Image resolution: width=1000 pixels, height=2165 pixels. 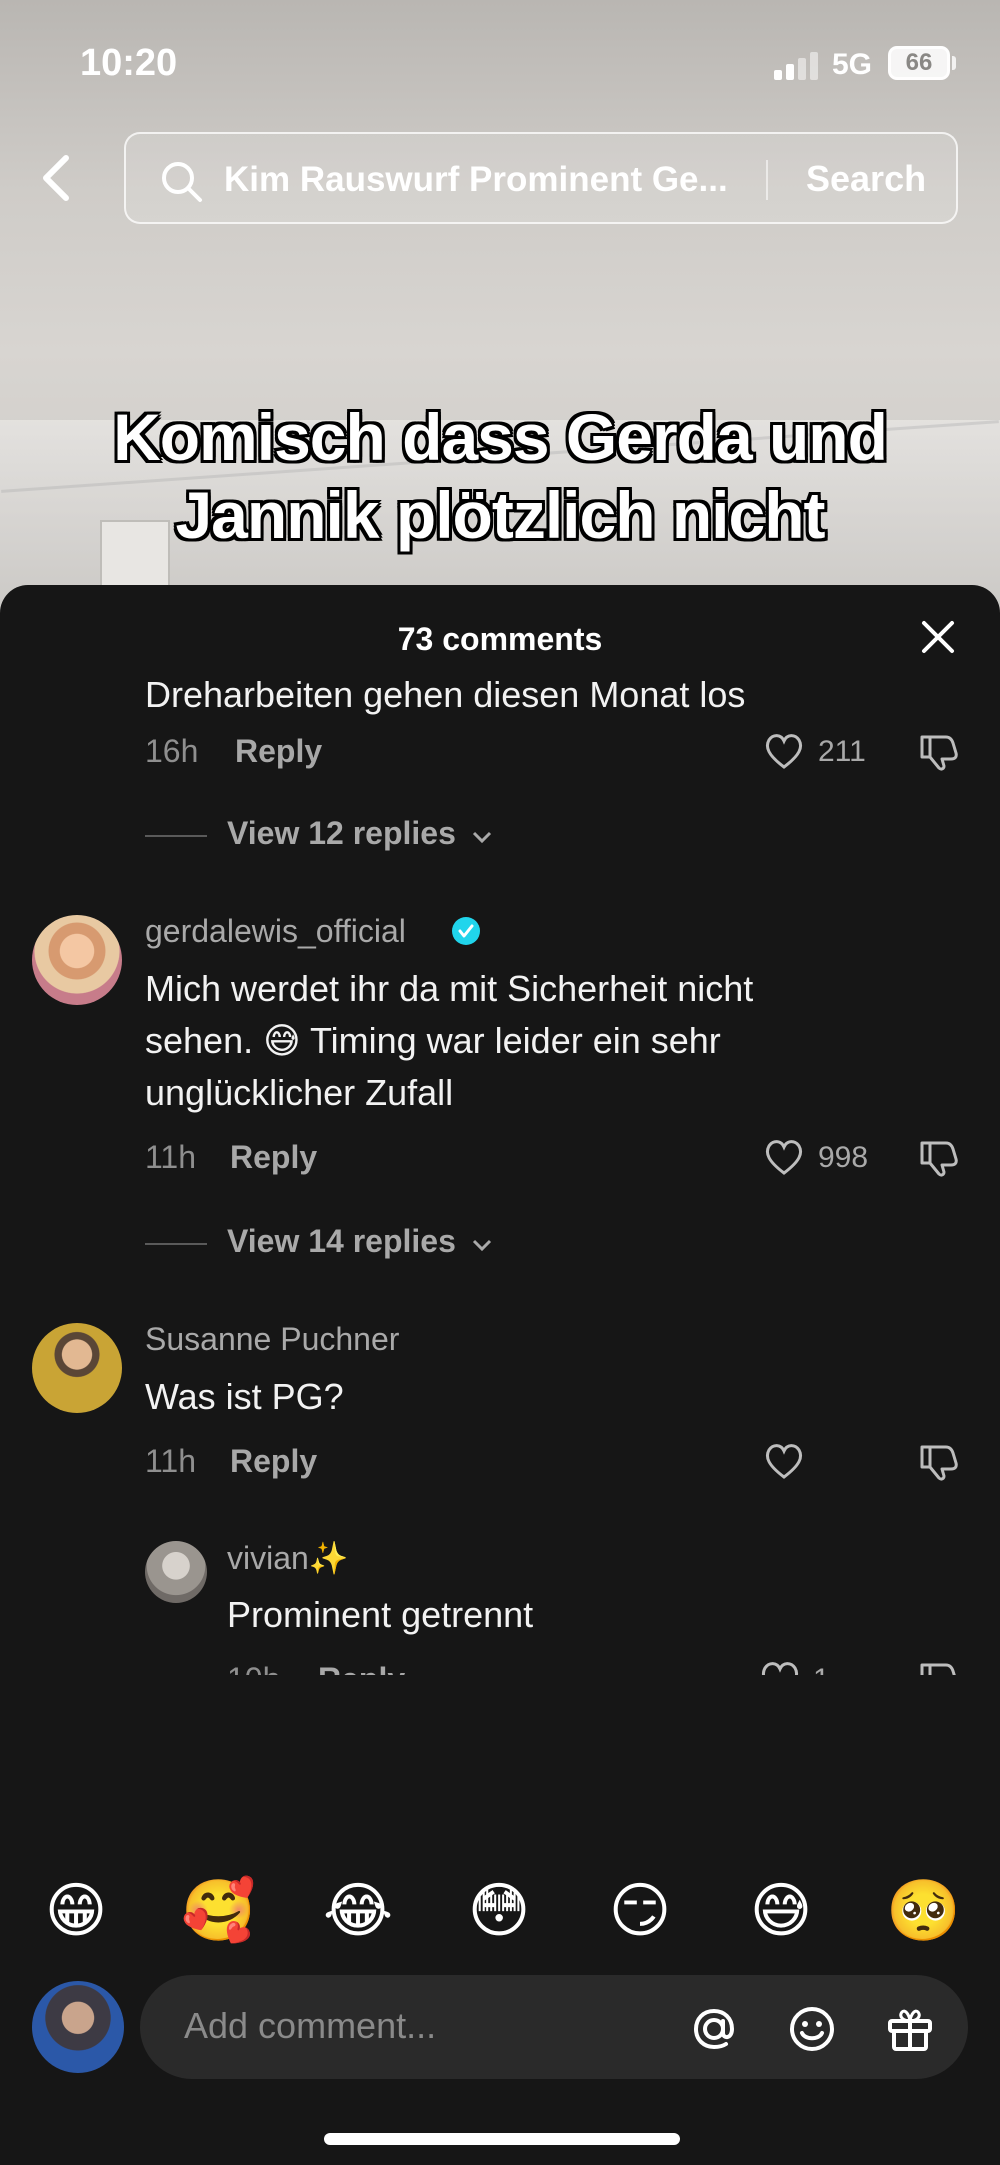 I want to click on battery-tip, so click(x=954, y=63).